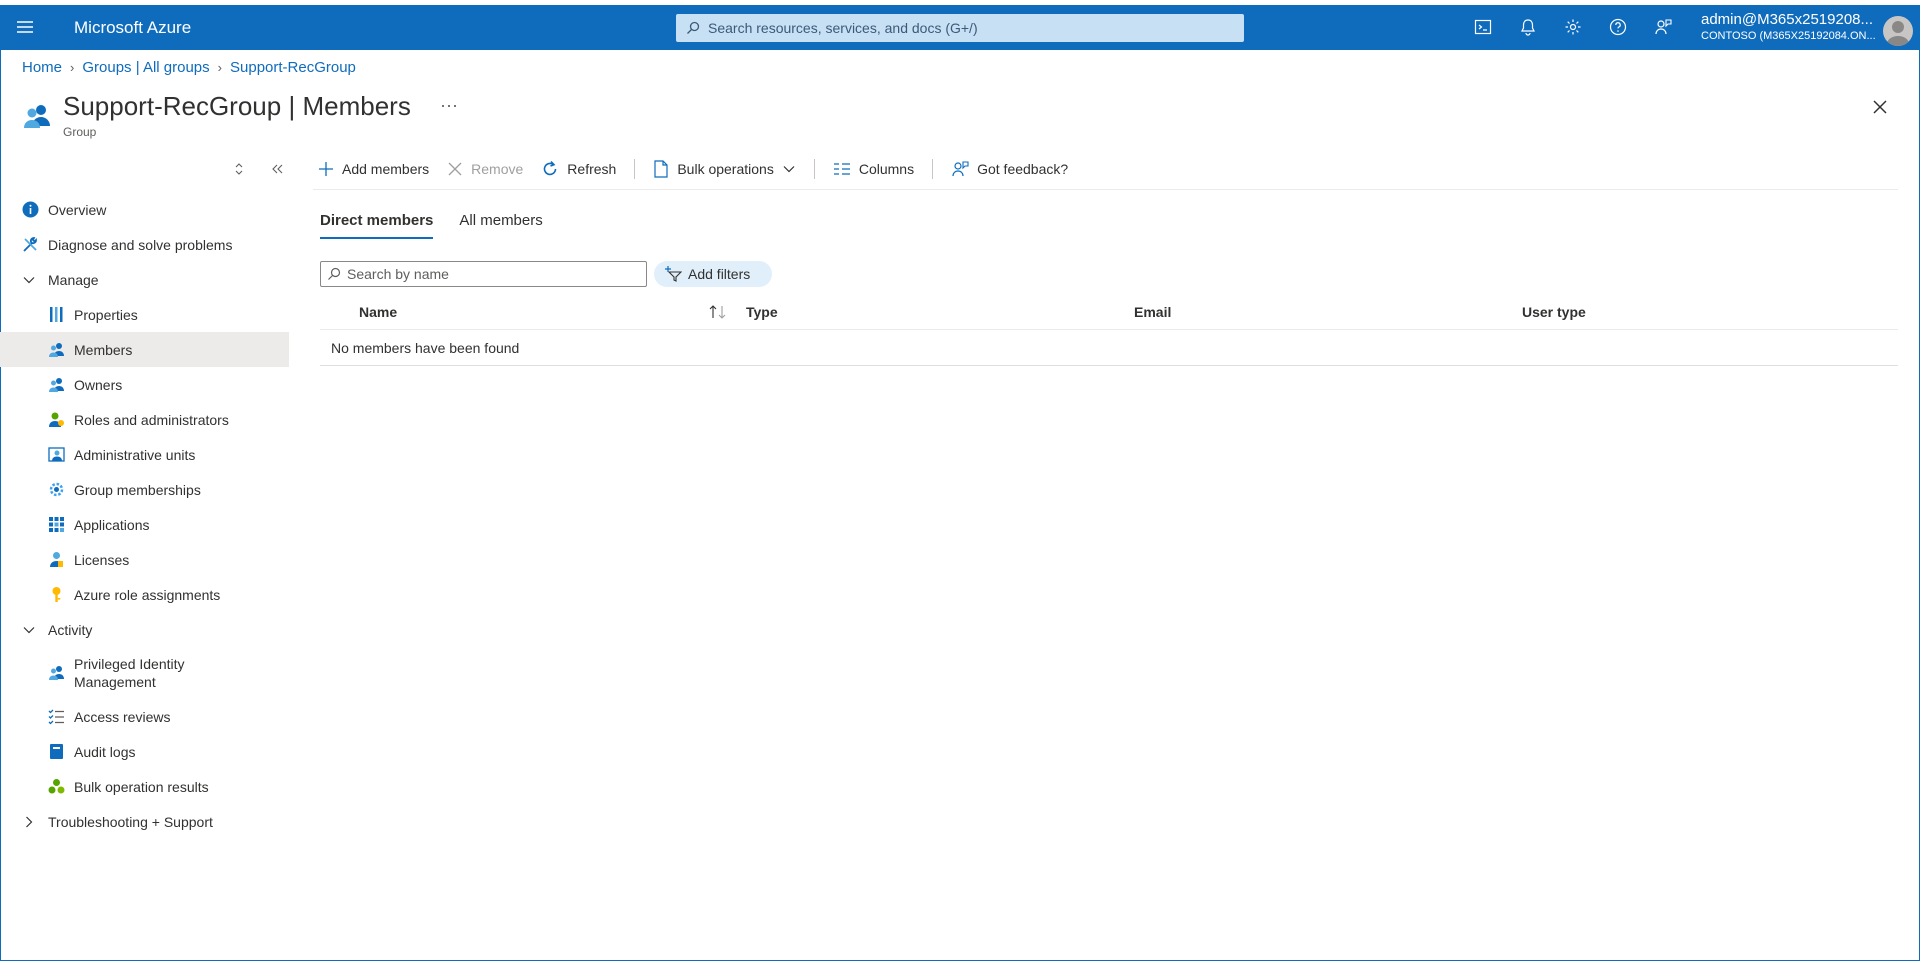 The width and height of the screenshot is (1920, 961). Describe the element at coordinates (144, 419) in the screenshot. I see `sidebar-item-roles: Roles and administrators` at that location.